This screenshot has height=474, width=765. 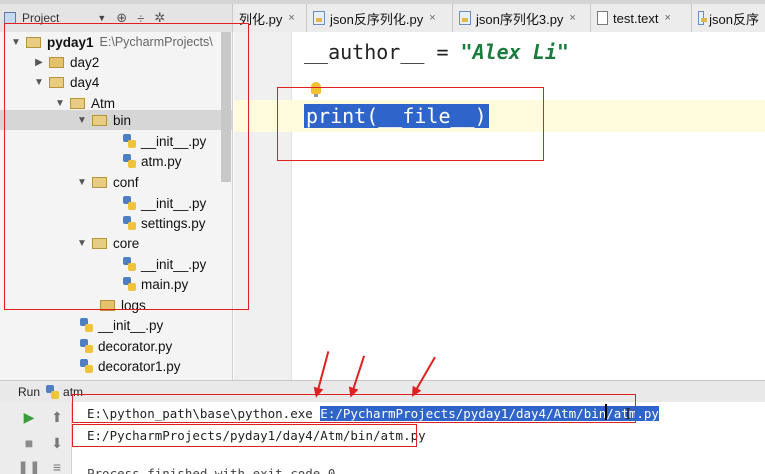 I want to click on annotation-box-output-line2, so click(x=244, y=435).